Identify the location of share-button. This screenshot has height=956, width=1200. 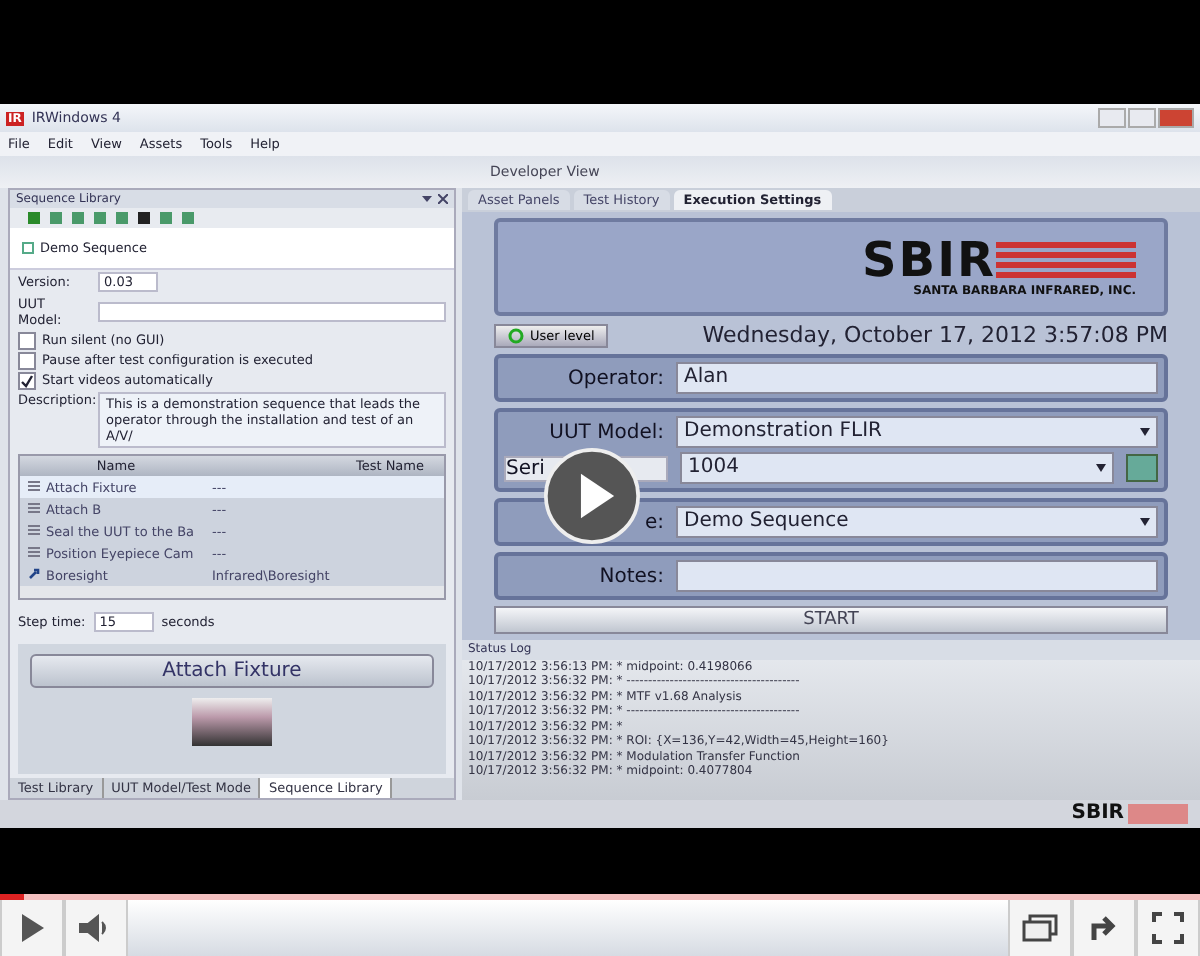
(1104, 928).